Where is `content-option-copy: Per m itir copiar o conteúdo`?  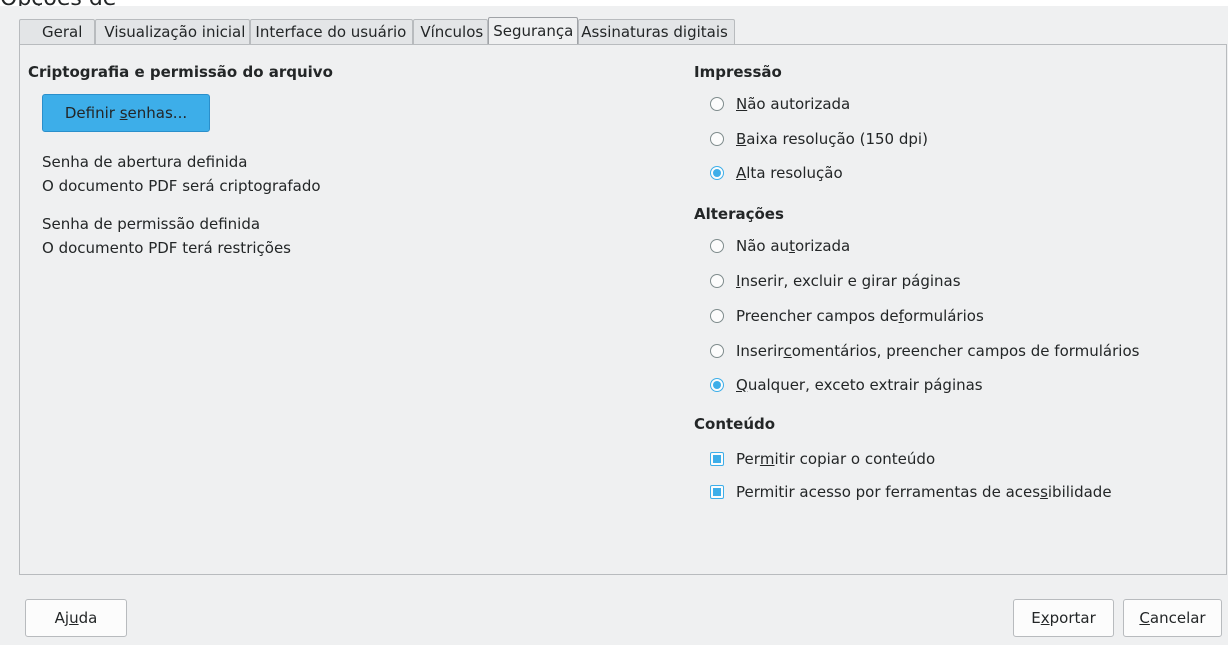 content-option-copy: Per m itir copiar o conteúdo is located at coordinates (822, 459).